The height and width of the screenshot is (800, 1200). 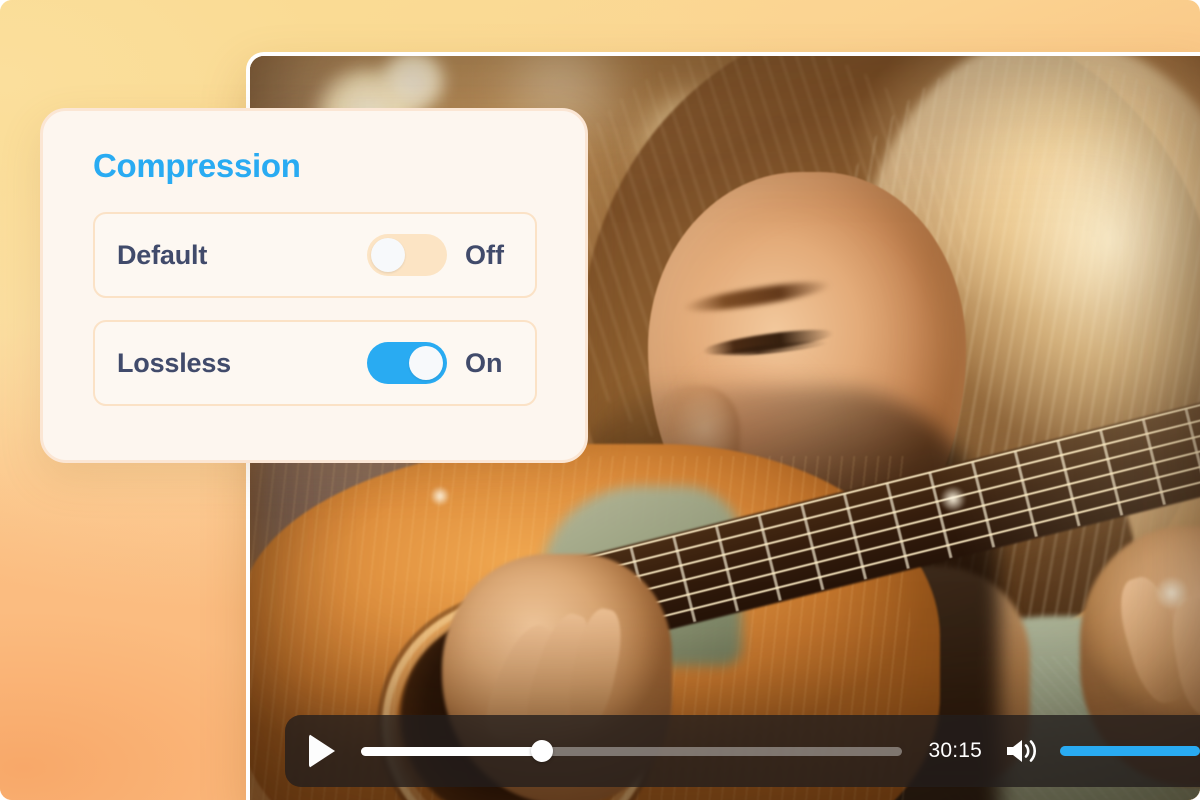 I want to click on setting-row-lossless: Lossless On, so click(x=315, y=363).